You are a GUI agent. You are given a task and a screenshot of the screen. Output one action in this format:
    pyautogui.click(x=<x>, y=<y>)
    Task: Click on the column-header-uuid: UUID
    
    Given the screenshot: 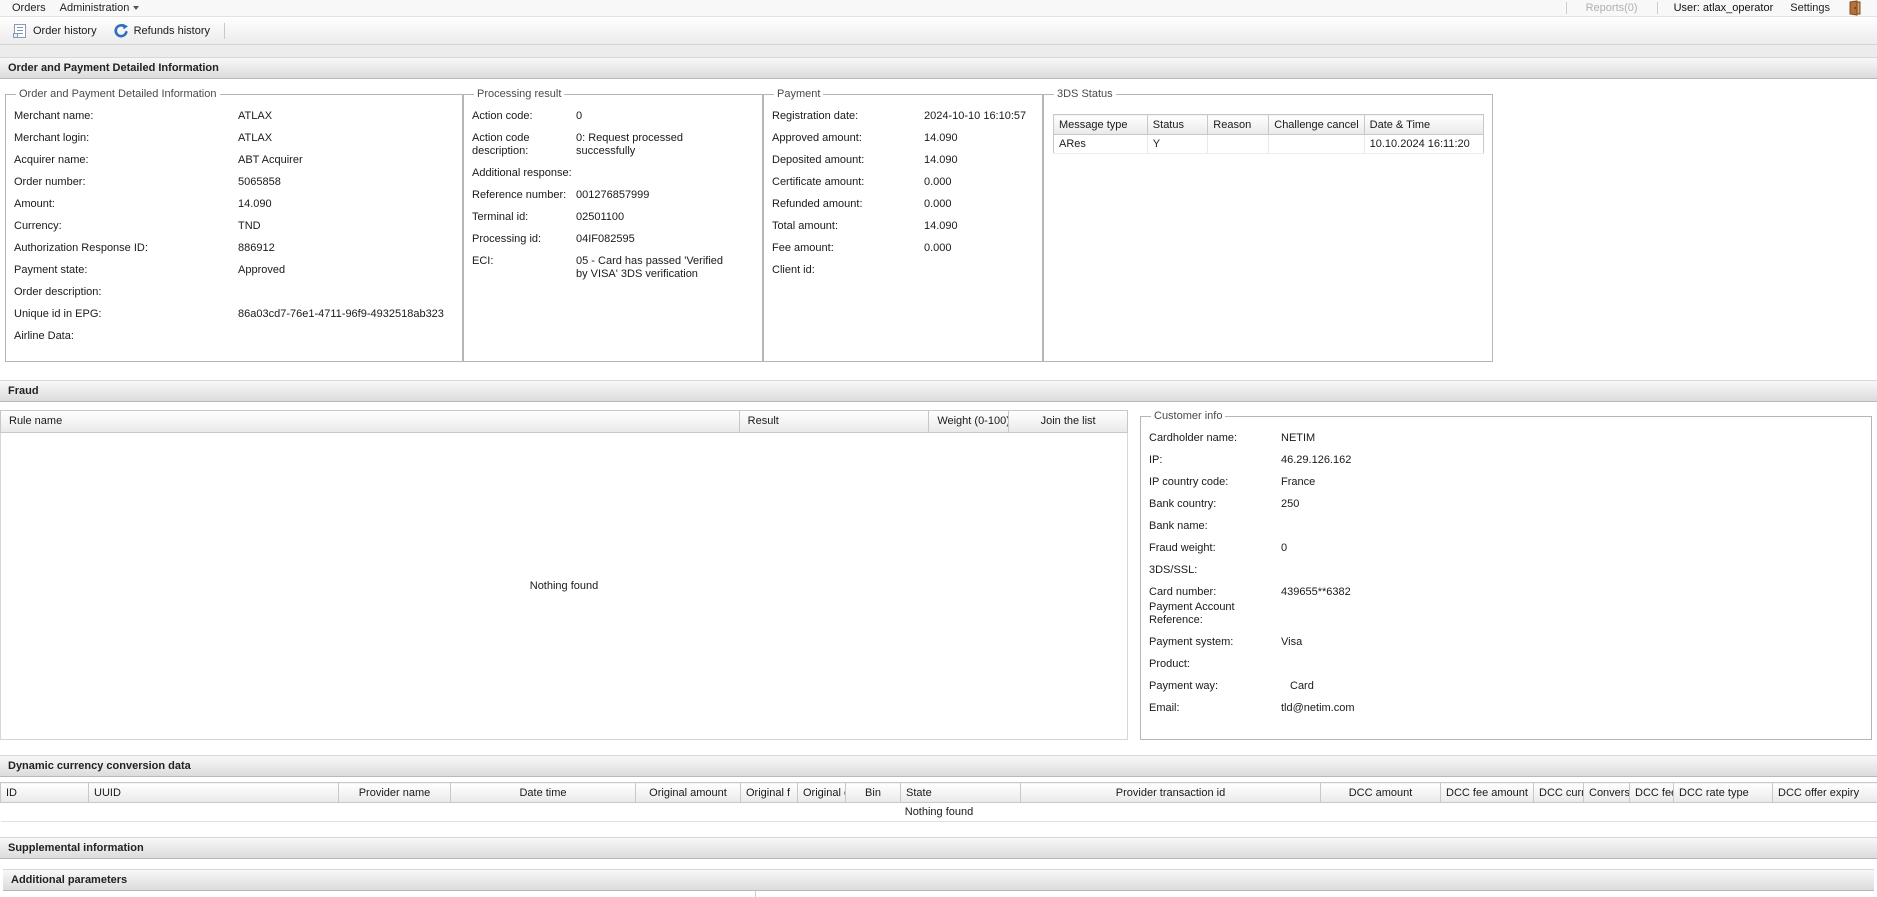 What is the action you would take?
    pyautogui.click(x=214, y=793)
    